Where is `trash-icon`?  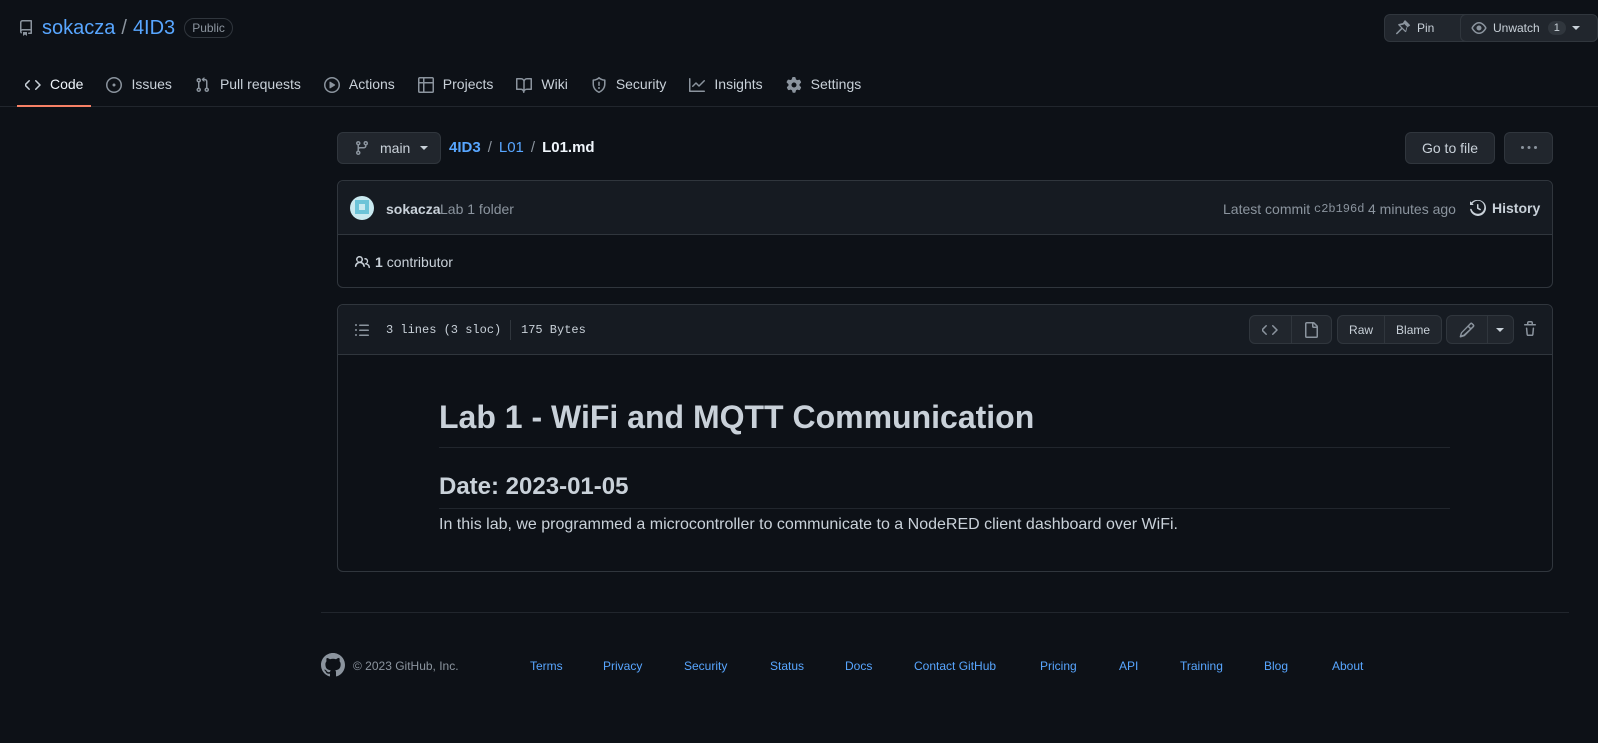 trash-icon is located at coordinates (1530, 329).